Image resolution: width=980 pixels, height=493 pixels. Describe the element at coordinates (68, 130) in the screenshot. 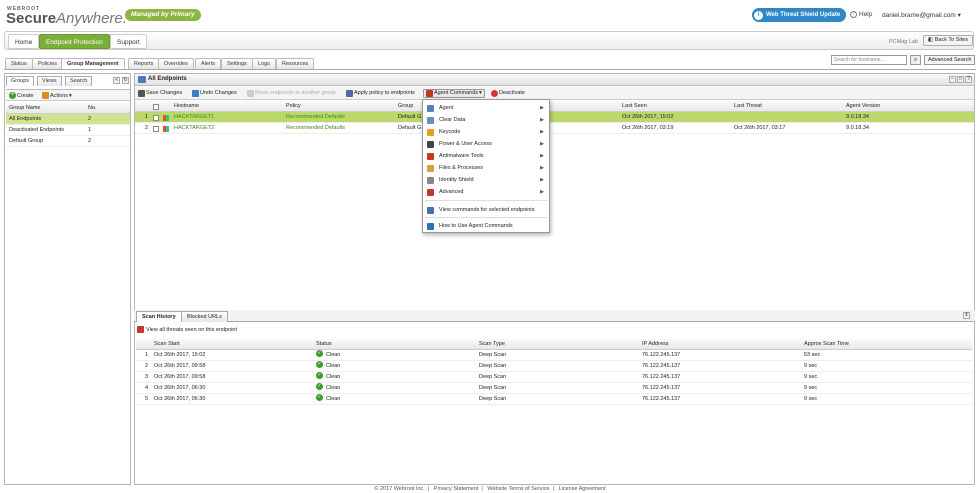

I see `group-row: Deactivated Endpoints 1` at that location.